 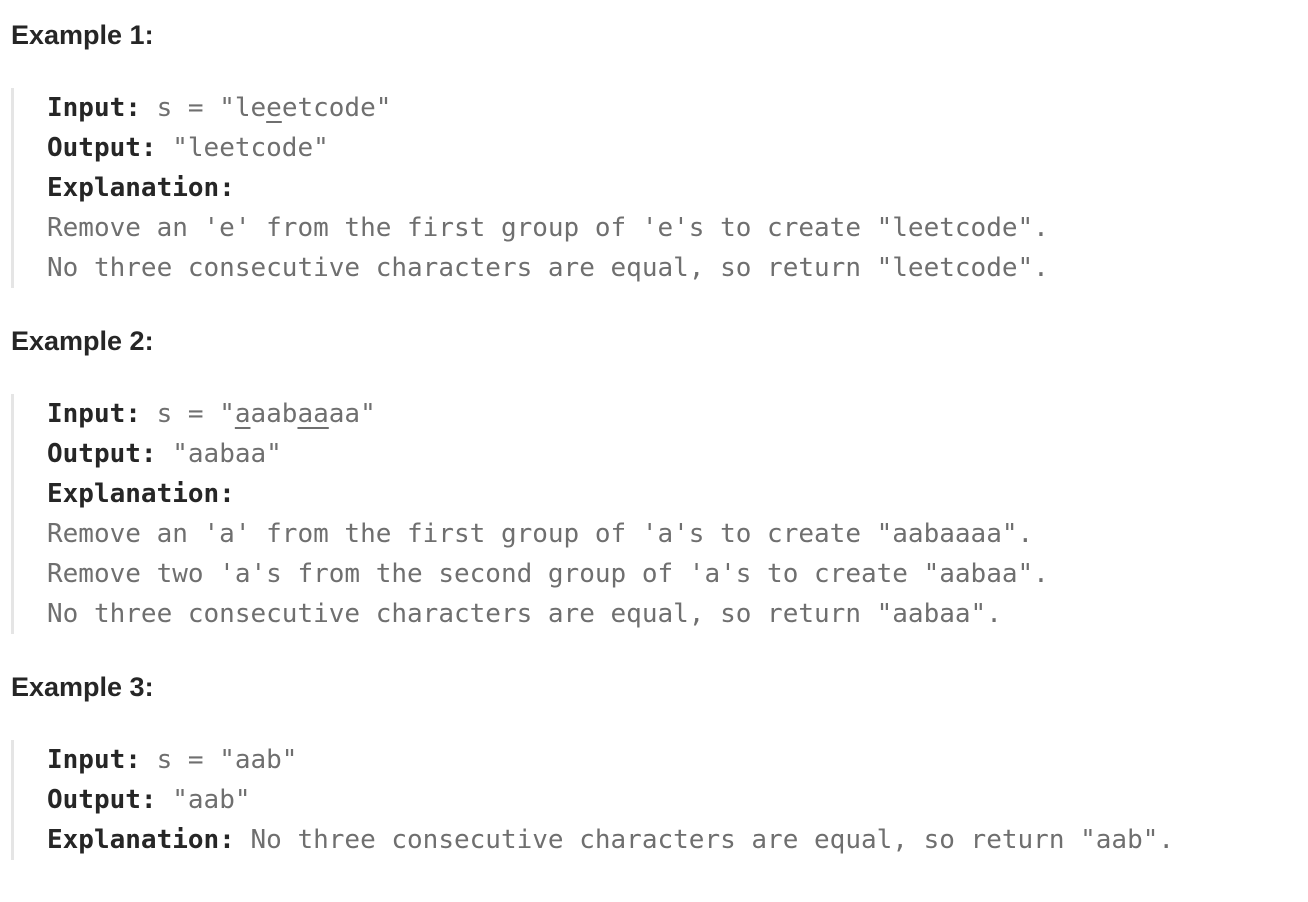 I want to click on input-value-part: aa", so click(x=352, y=414).